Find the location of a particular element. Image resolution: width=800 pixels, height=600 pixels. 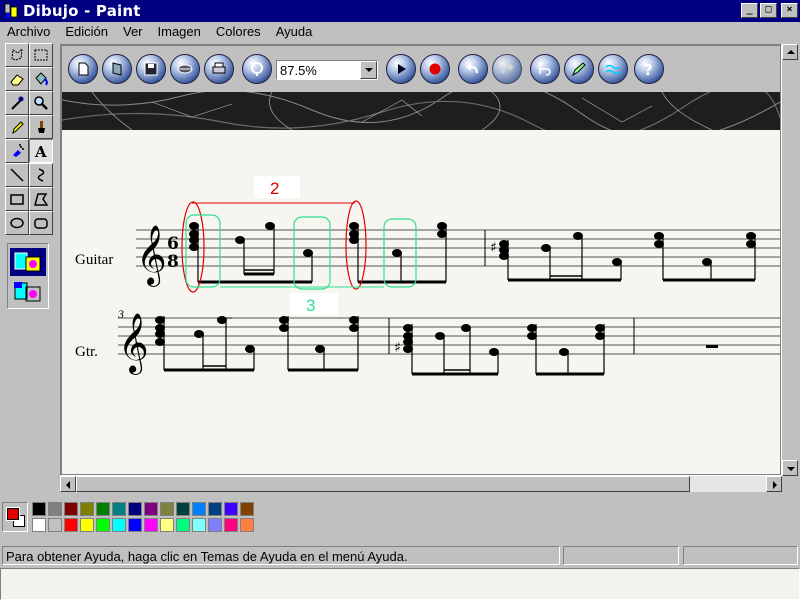

redo-icon is located at coordinates (507, 69).